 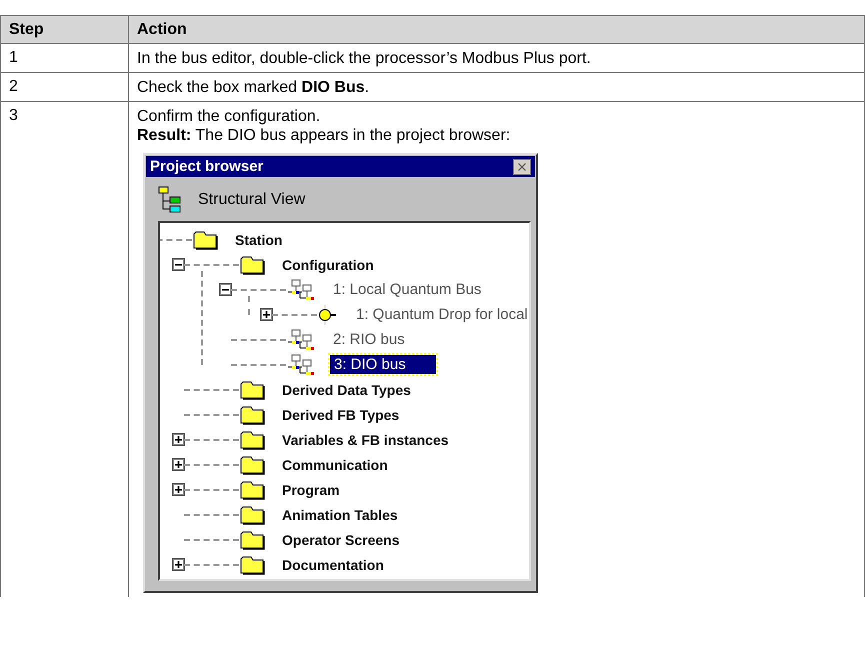 What do you see at coordinates (340, 539) in the screenshot?
I see `tree-item: Operator Screens` at bounding box center [340, 539].